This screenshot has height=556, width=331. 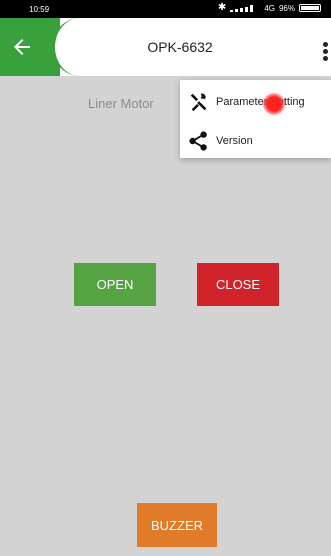 What do you see at coordinates (177, 525) in the screenshot?
I see `buzzer-button: BUZZER` at bounding box center [177, 525].